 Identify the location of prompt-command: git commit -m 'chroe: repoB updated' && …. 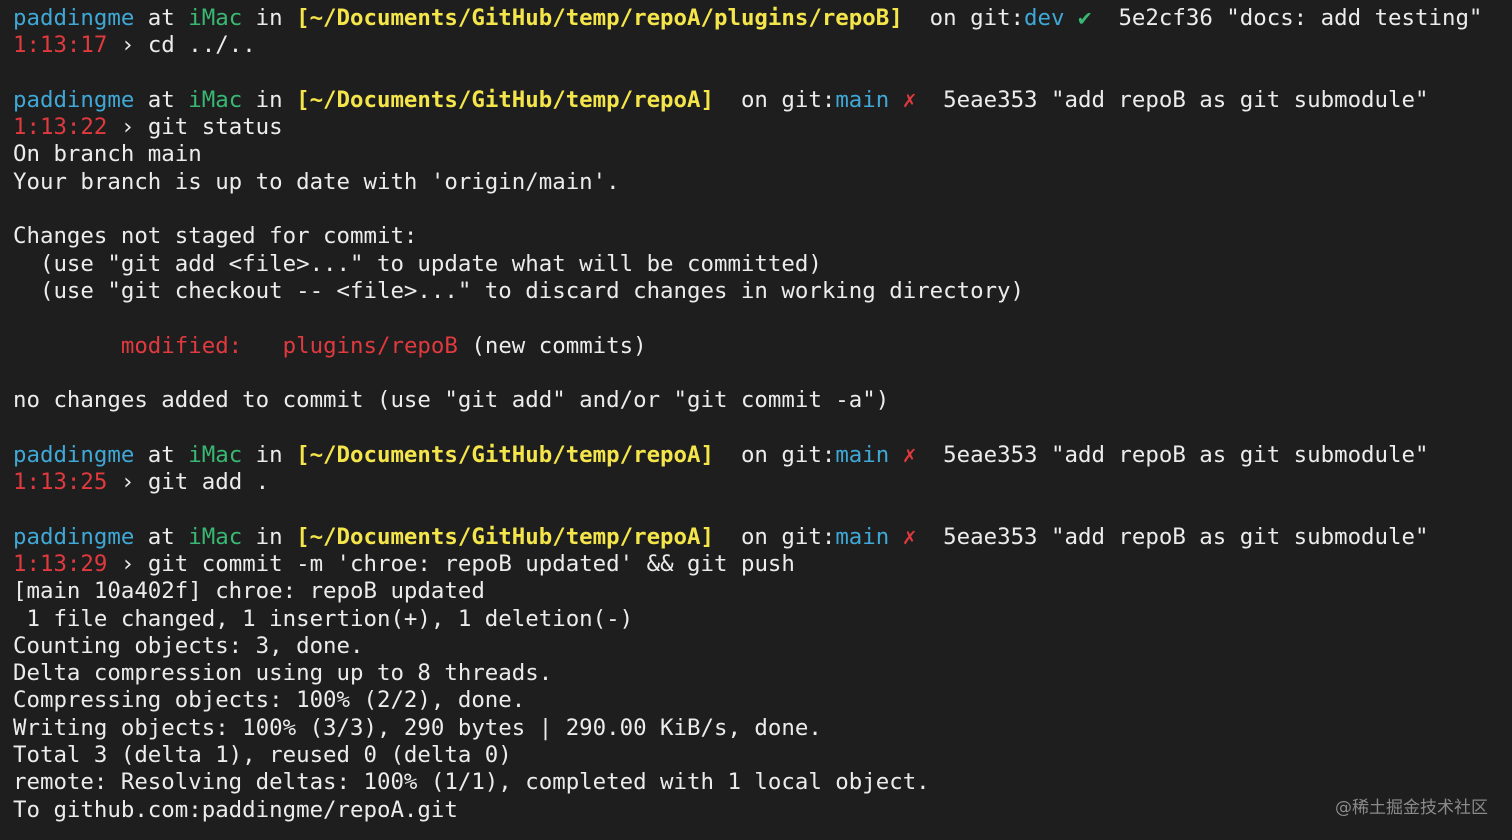
(471, 563).